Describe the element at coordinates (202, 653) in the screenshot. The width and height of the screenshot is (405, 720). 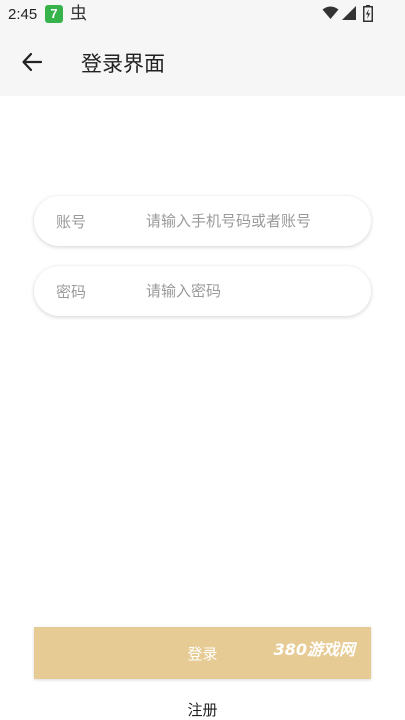
I see `login-button: 登录 380游戏网` at that location.